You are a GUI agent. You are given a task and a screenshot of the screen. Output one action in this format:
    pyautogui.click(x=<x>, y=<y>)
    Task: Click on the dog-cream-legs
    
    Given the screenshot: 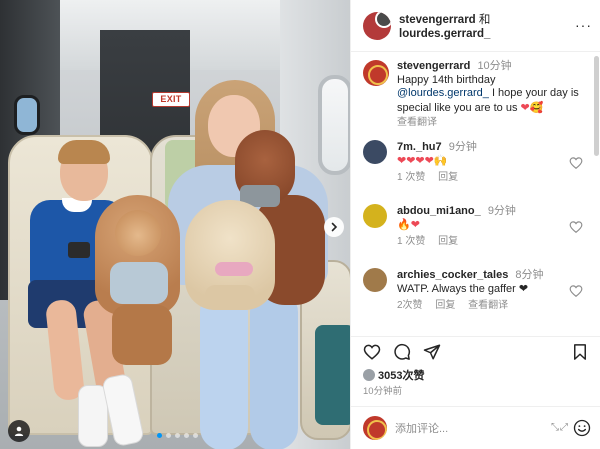 What is the action you would take?
    pyautogui.click(x=230, y=297)
    